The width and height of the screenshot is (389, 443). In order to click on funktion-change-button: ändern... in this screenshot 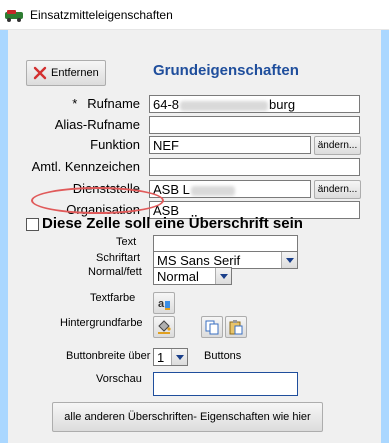, I will do `click(337, 145)`.